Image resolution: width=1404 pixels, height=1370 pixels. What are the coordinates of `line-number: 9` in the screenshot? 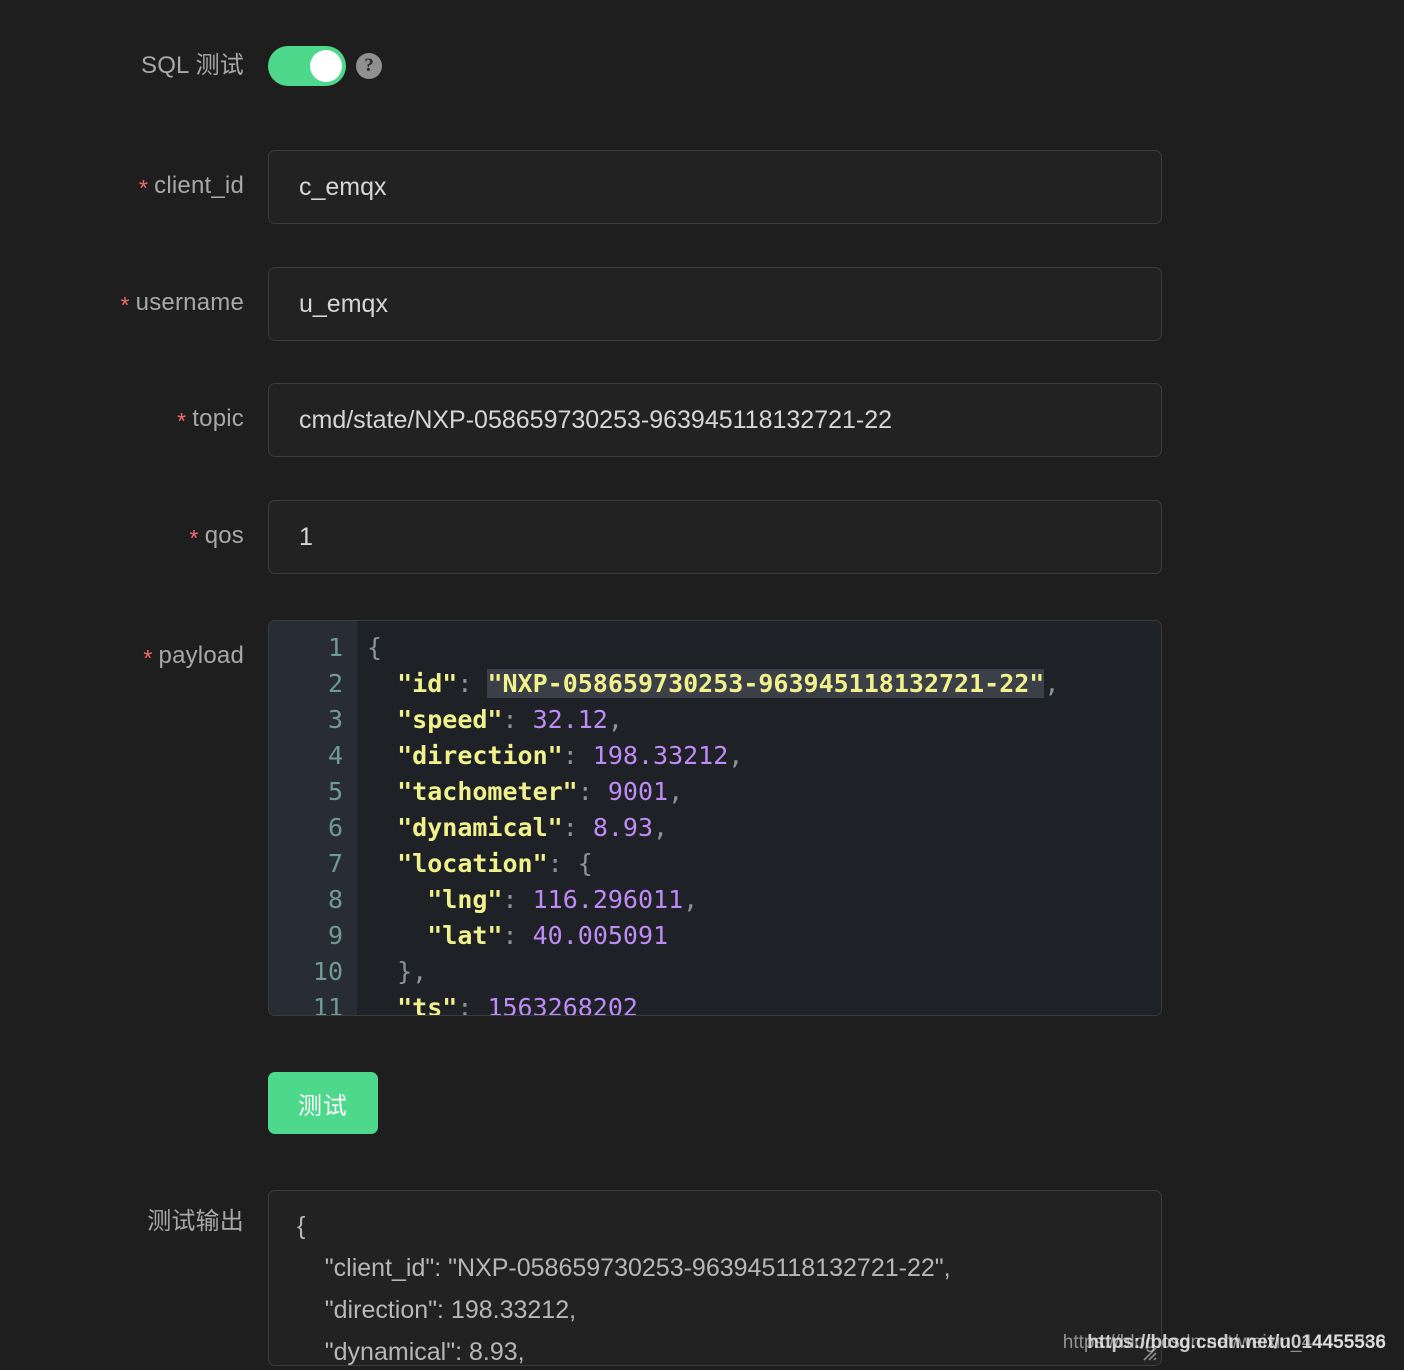 It's located at (335, 935).